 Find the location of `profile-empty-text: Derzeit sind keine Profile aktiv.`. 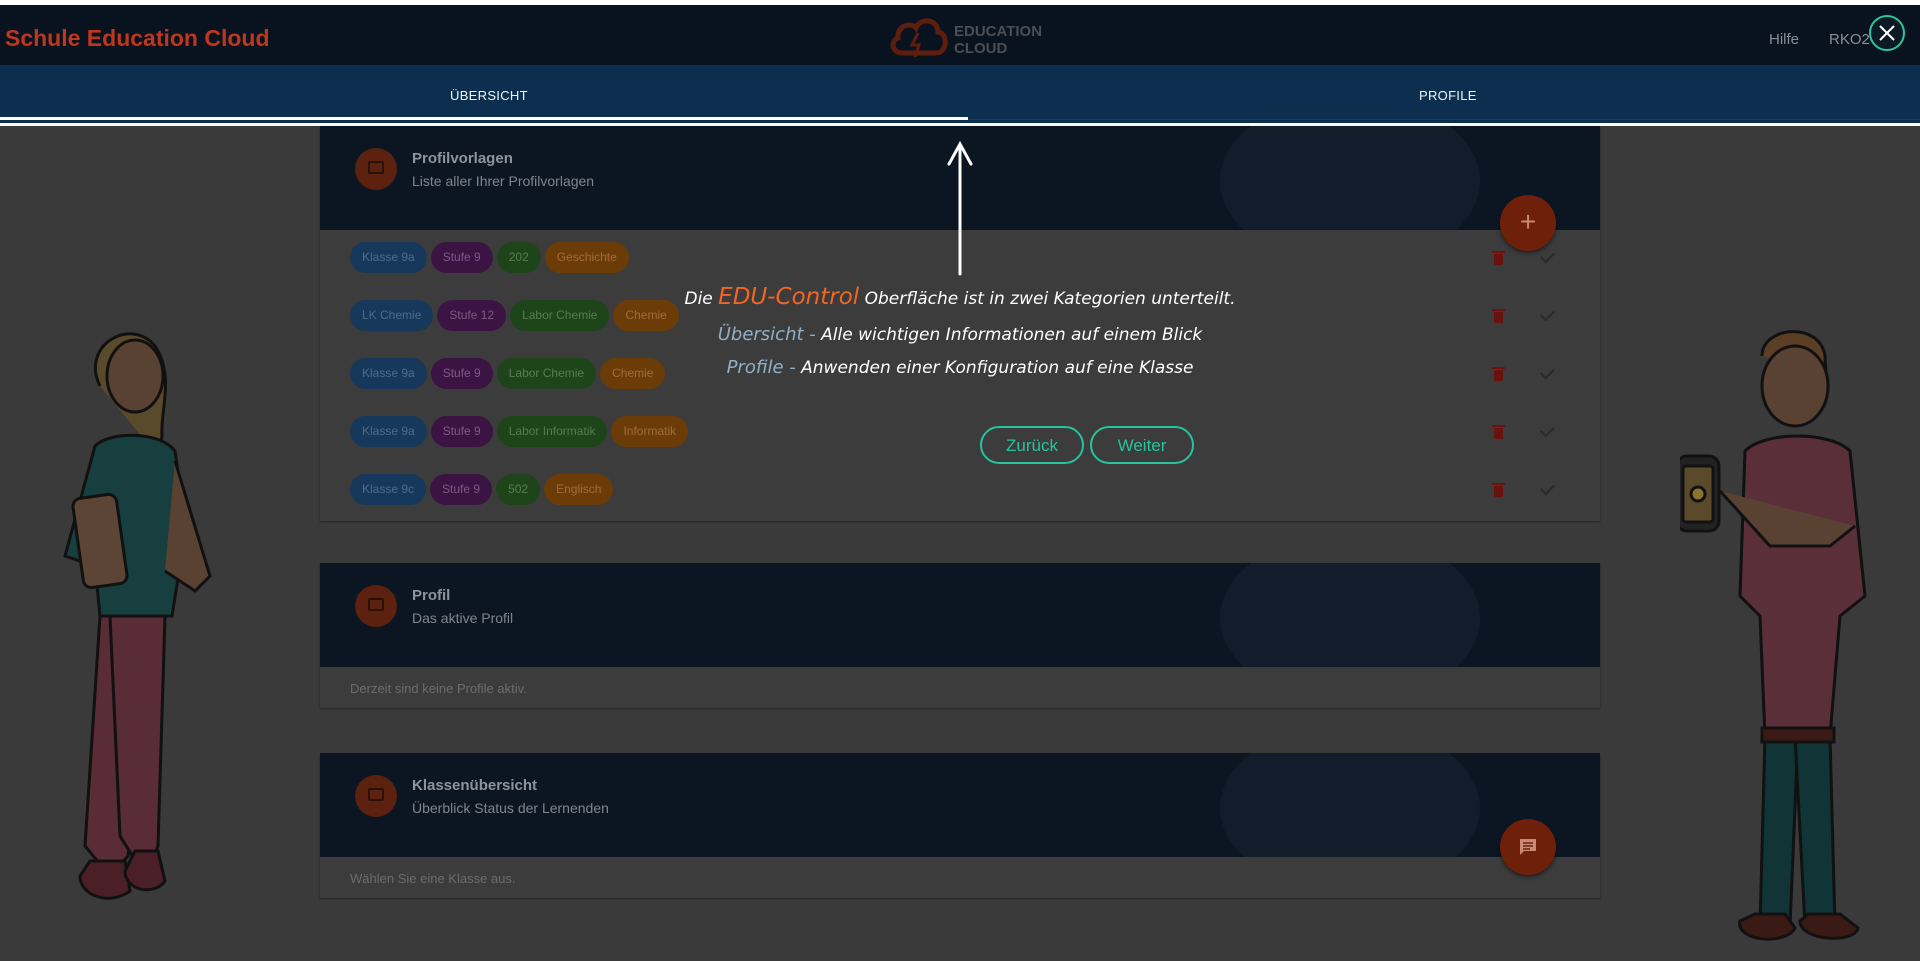

profile-empty-text: Derzeit sind keine Profile aktiv. is located at coordinates (438, 688).